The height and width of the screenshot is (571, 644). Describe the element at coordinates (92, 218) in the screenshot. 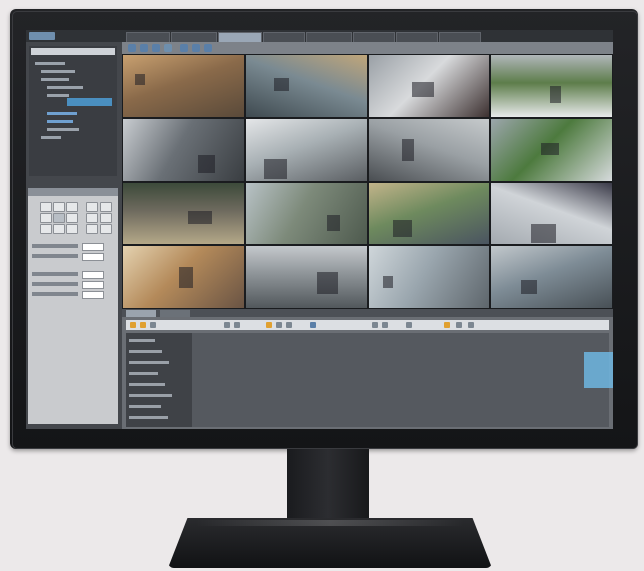

I see `focus-near-button` at that location.